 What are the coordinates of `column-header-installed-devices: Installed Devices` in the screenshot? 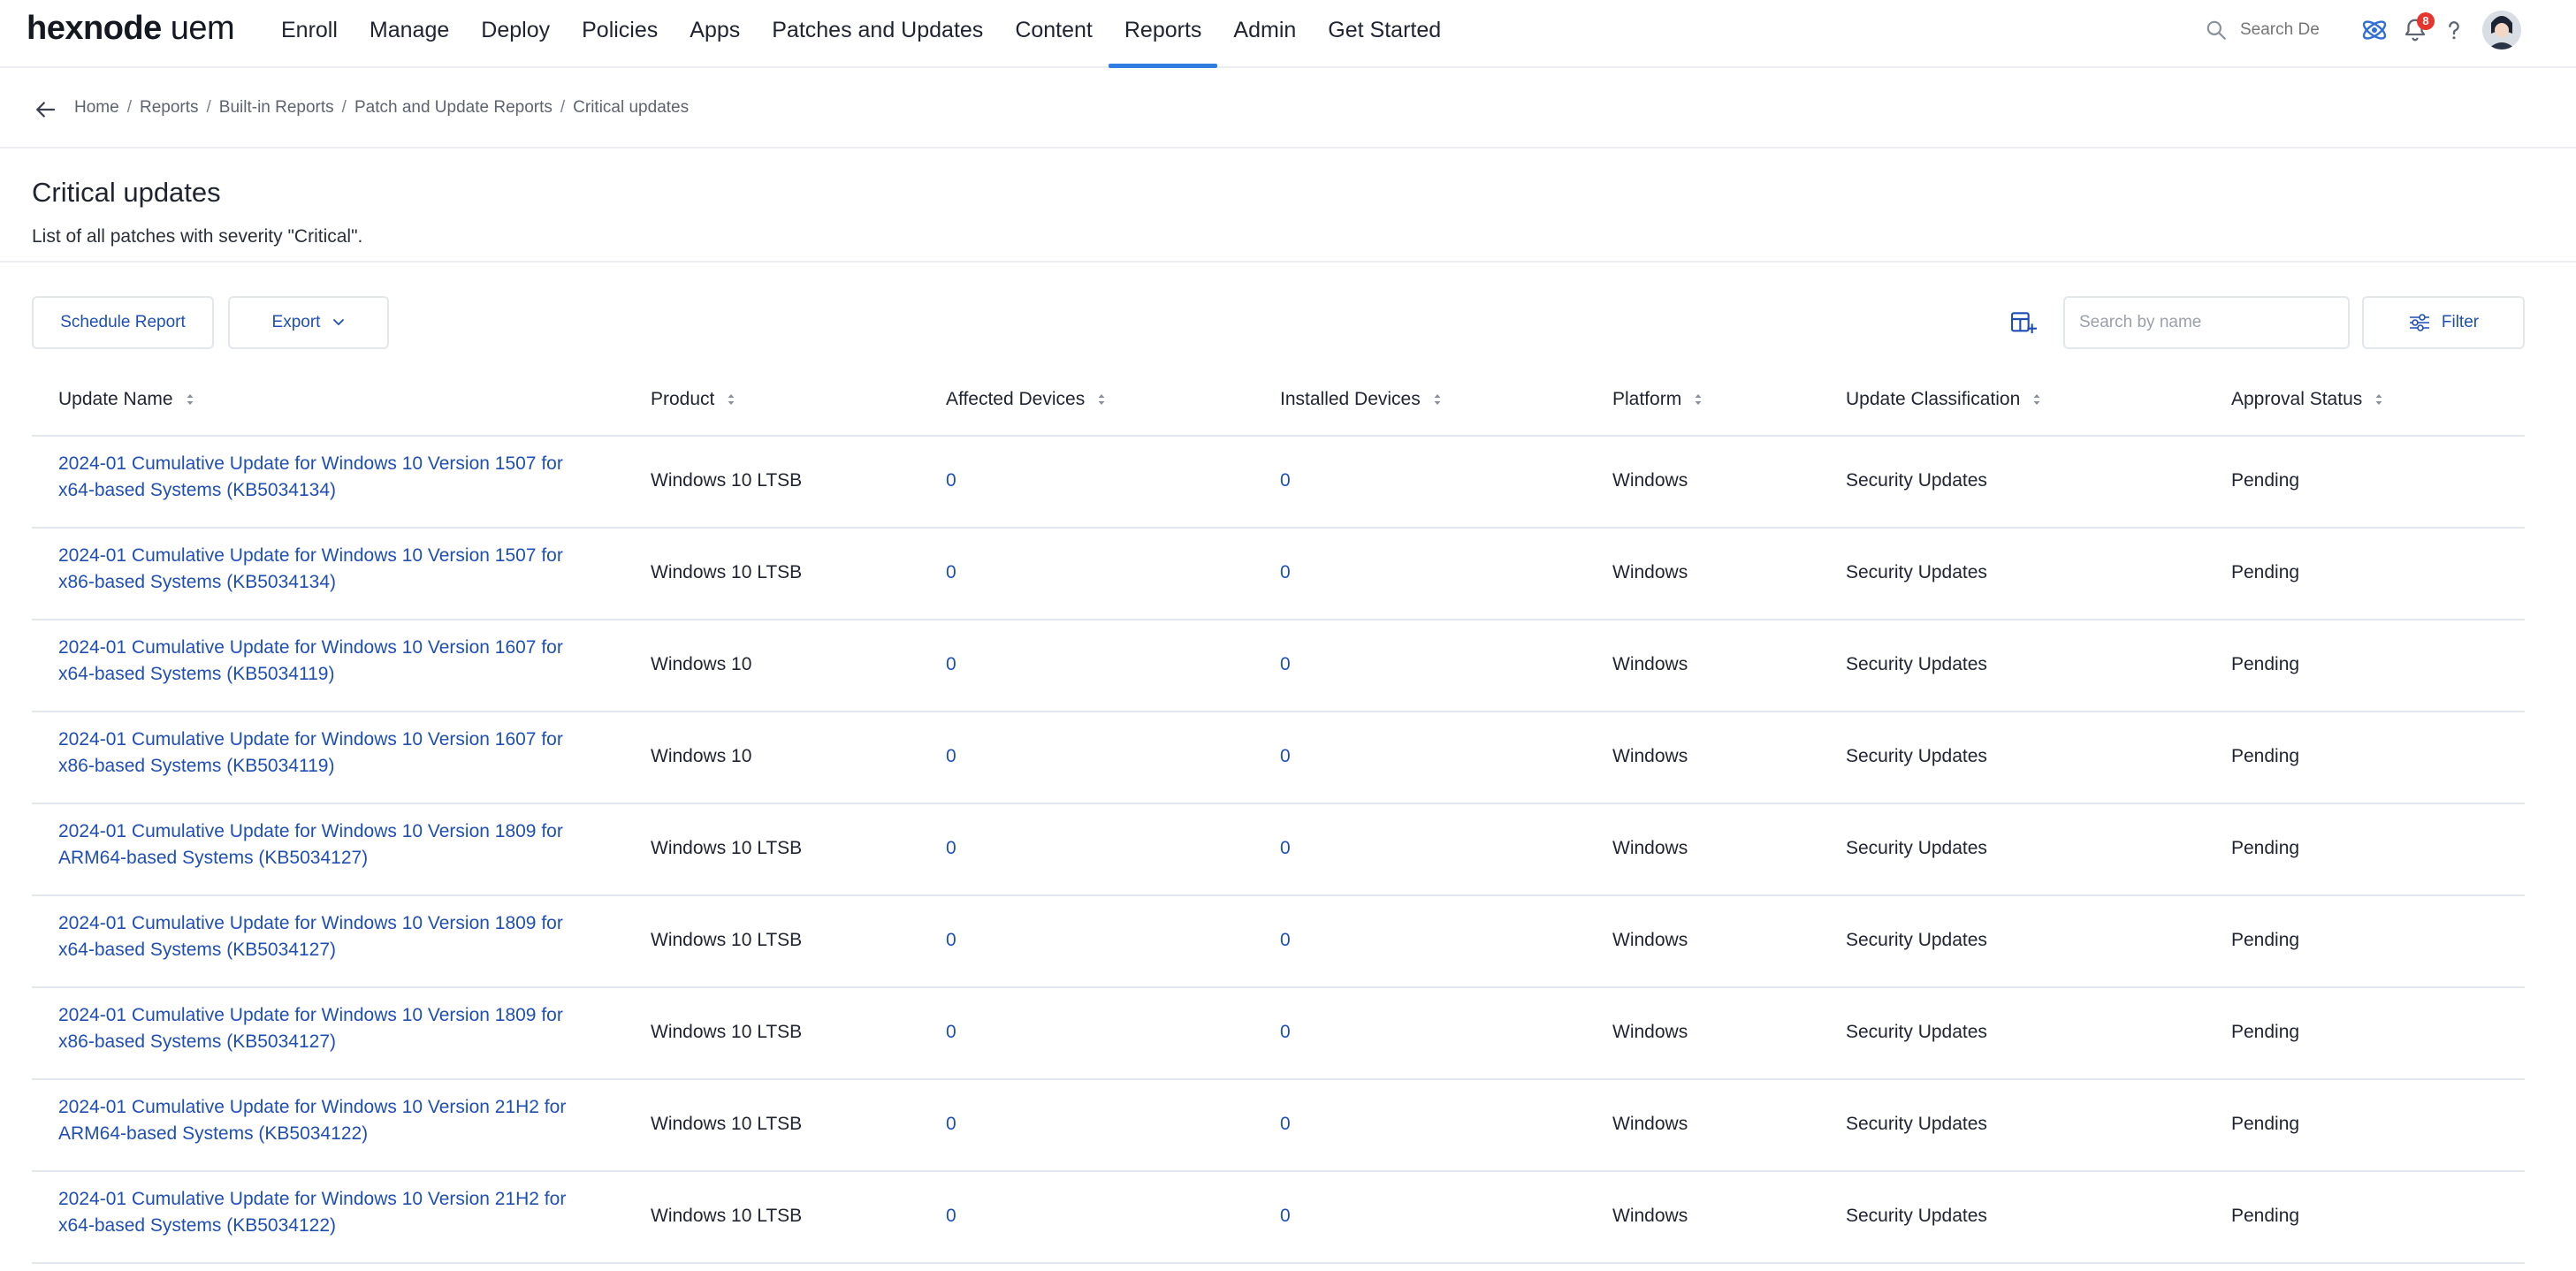 It's located at (1361, 399).